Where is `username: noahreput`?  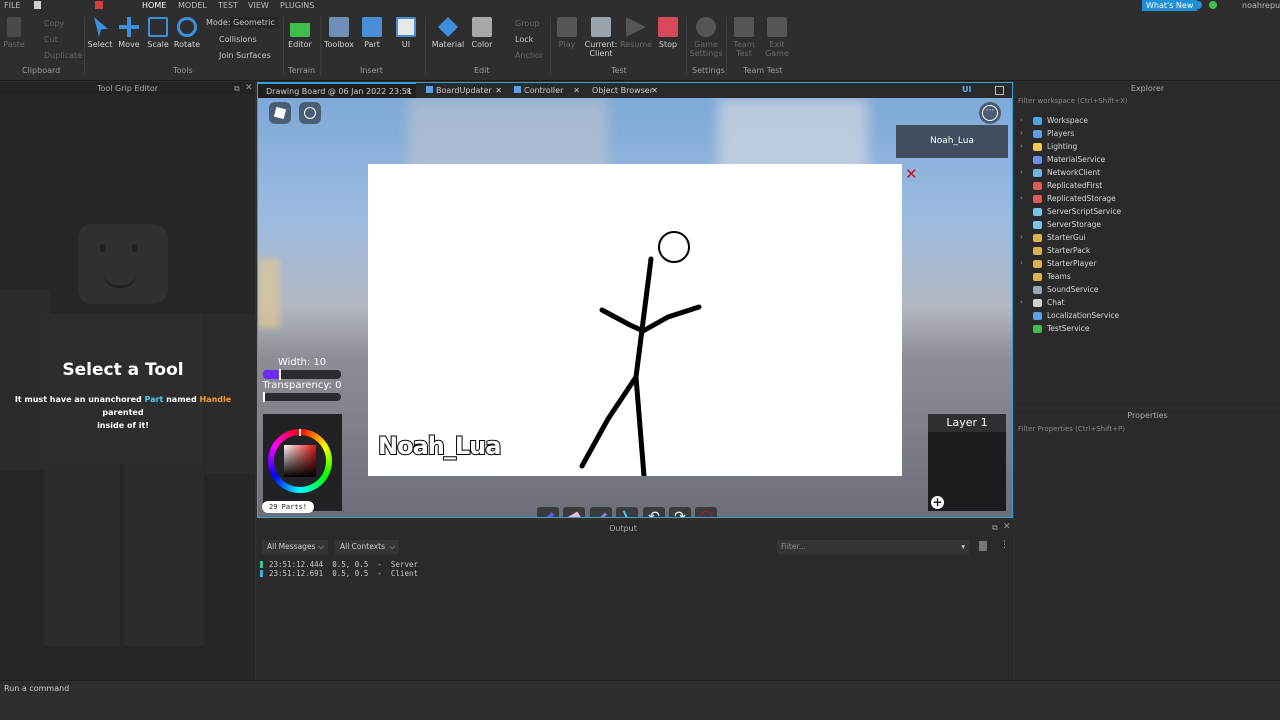
username: noahreput is located at coordinates (1261, 5).